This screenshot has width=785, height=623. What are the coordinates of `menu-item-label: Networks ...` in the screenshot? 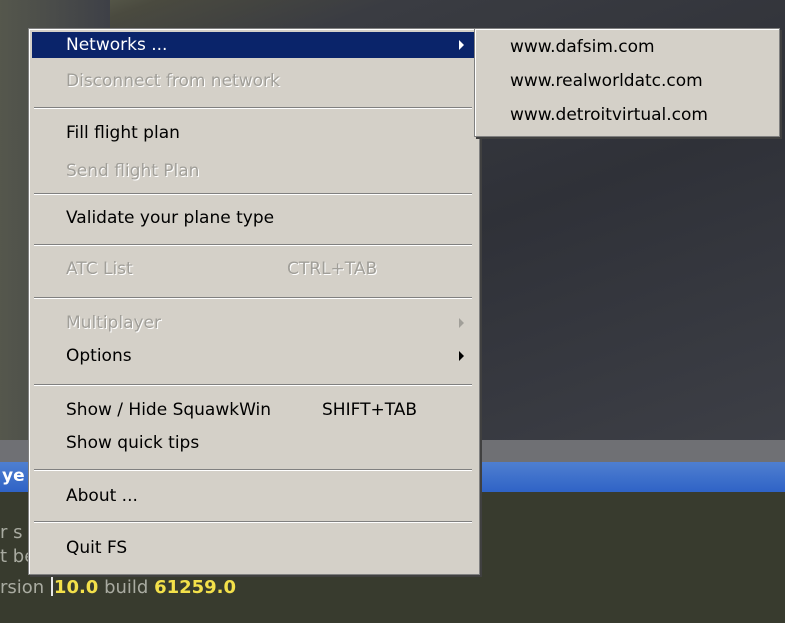 It's located at (117, 45).